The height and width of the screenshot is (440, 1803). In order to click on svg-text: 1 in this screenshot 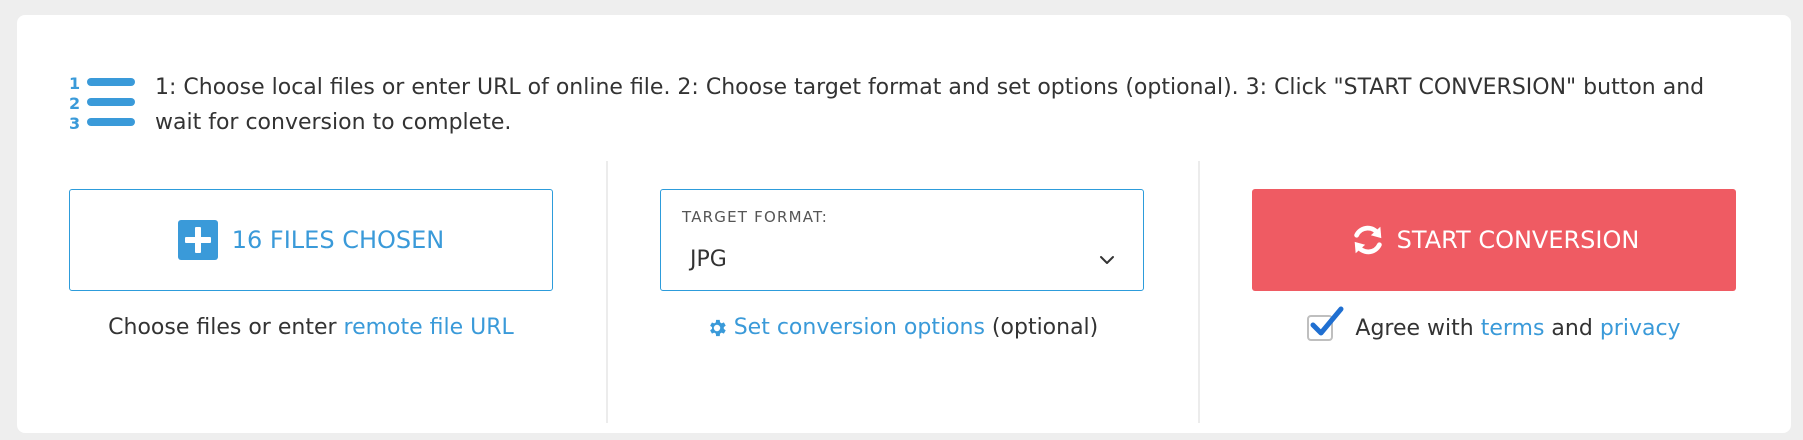, I will do `click(74, 83)`.